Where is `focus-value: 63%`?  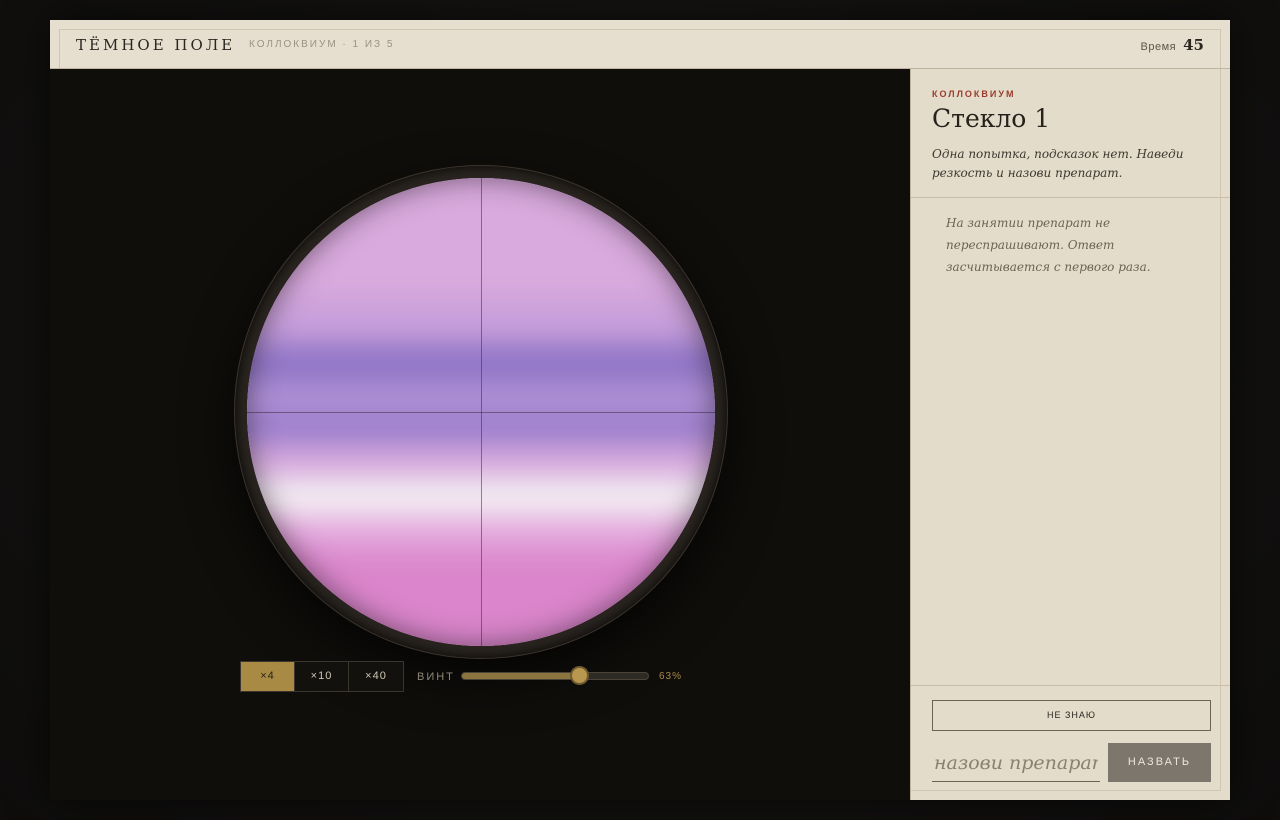
focus-value: 63% is located at coordinates (671, 676).